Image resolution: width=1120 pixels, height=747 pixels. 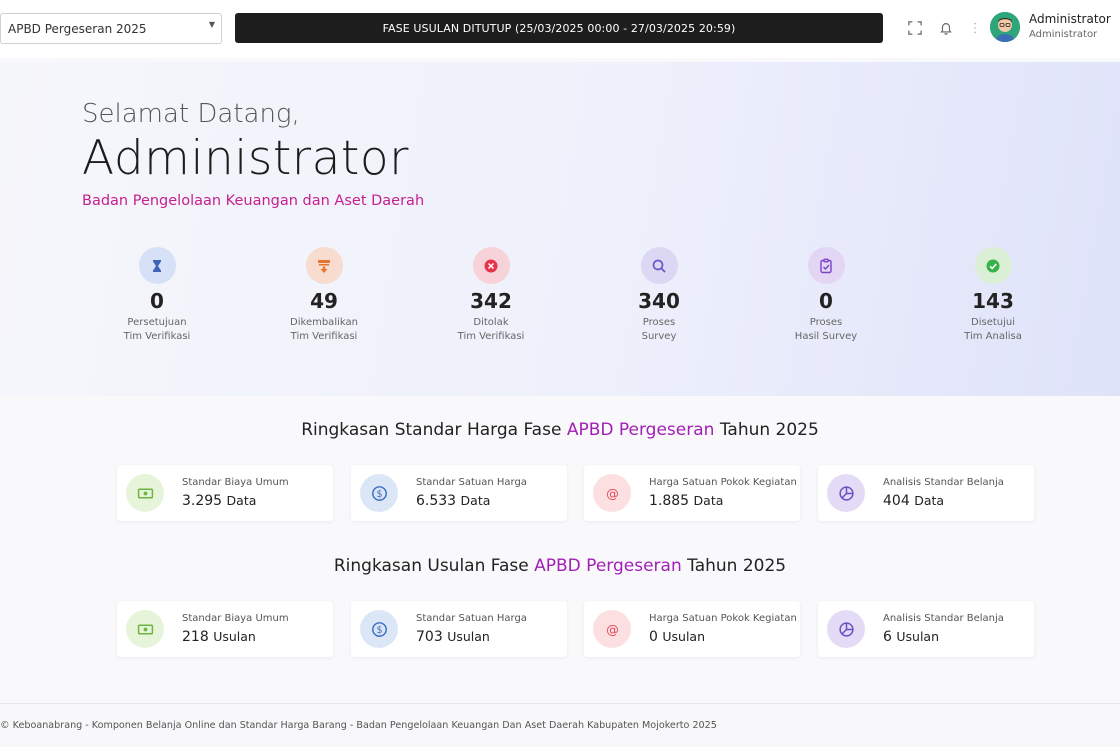 What do you see at coordinates (491, 301) in the screenshot?
I see `stat-value: 342` at bounding box center [491, 301].